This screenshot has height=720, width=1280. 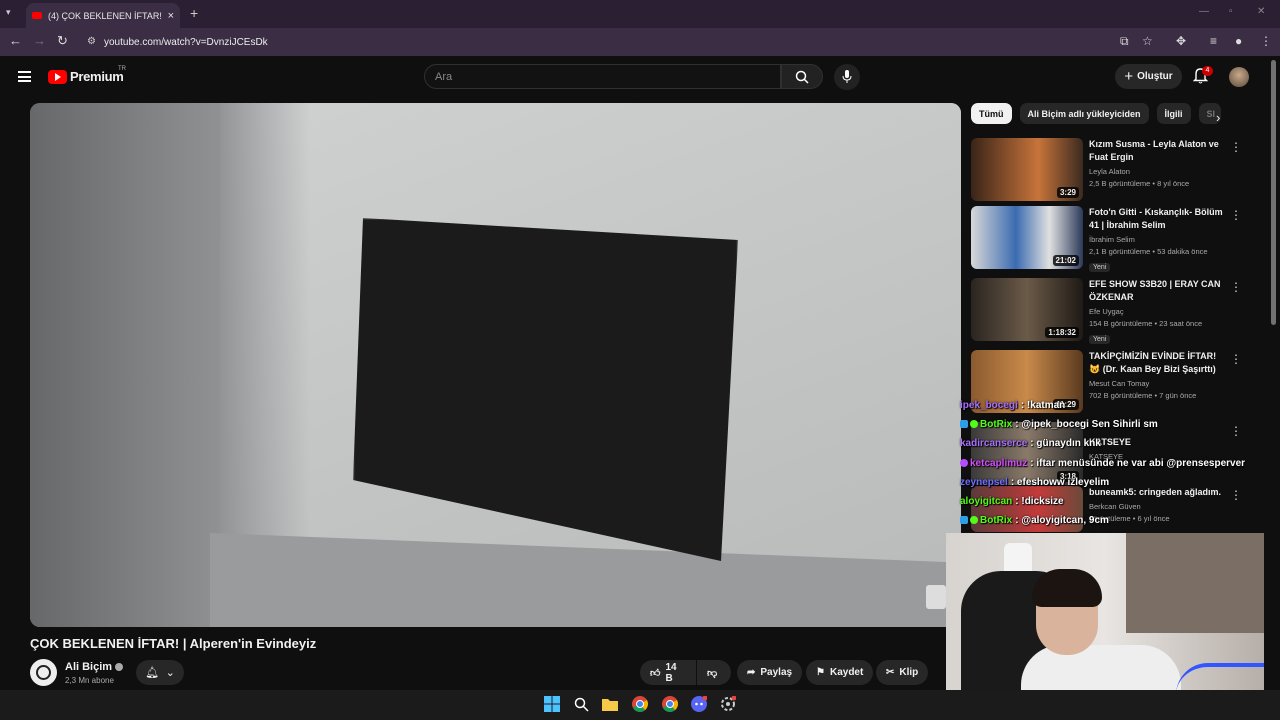 I want to click on subscription-bell-button: 🔔︎ ⌄, so click(x=160, y=672).